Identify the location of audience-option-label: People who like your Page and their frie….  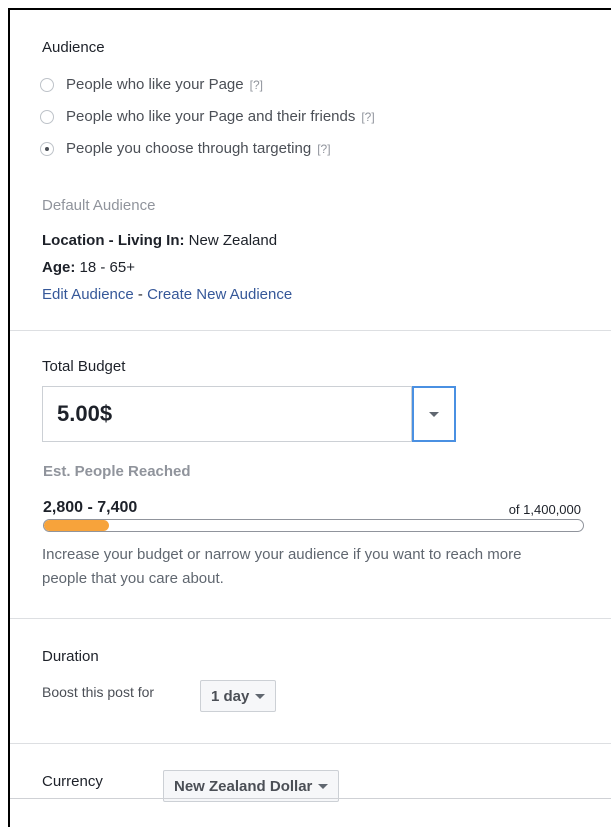
(211, 116).